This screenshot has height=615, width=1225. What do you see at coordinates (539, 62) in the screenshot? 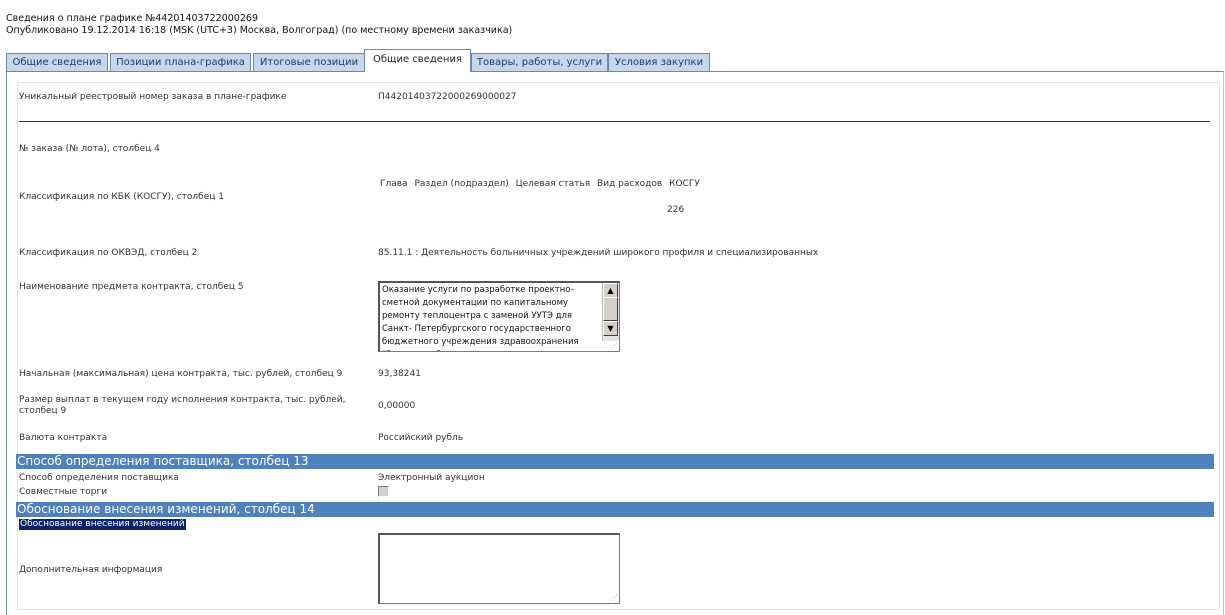
I see `tab-goods-works-services: Товары, работы, услуги` at bounding box center [539, 62].